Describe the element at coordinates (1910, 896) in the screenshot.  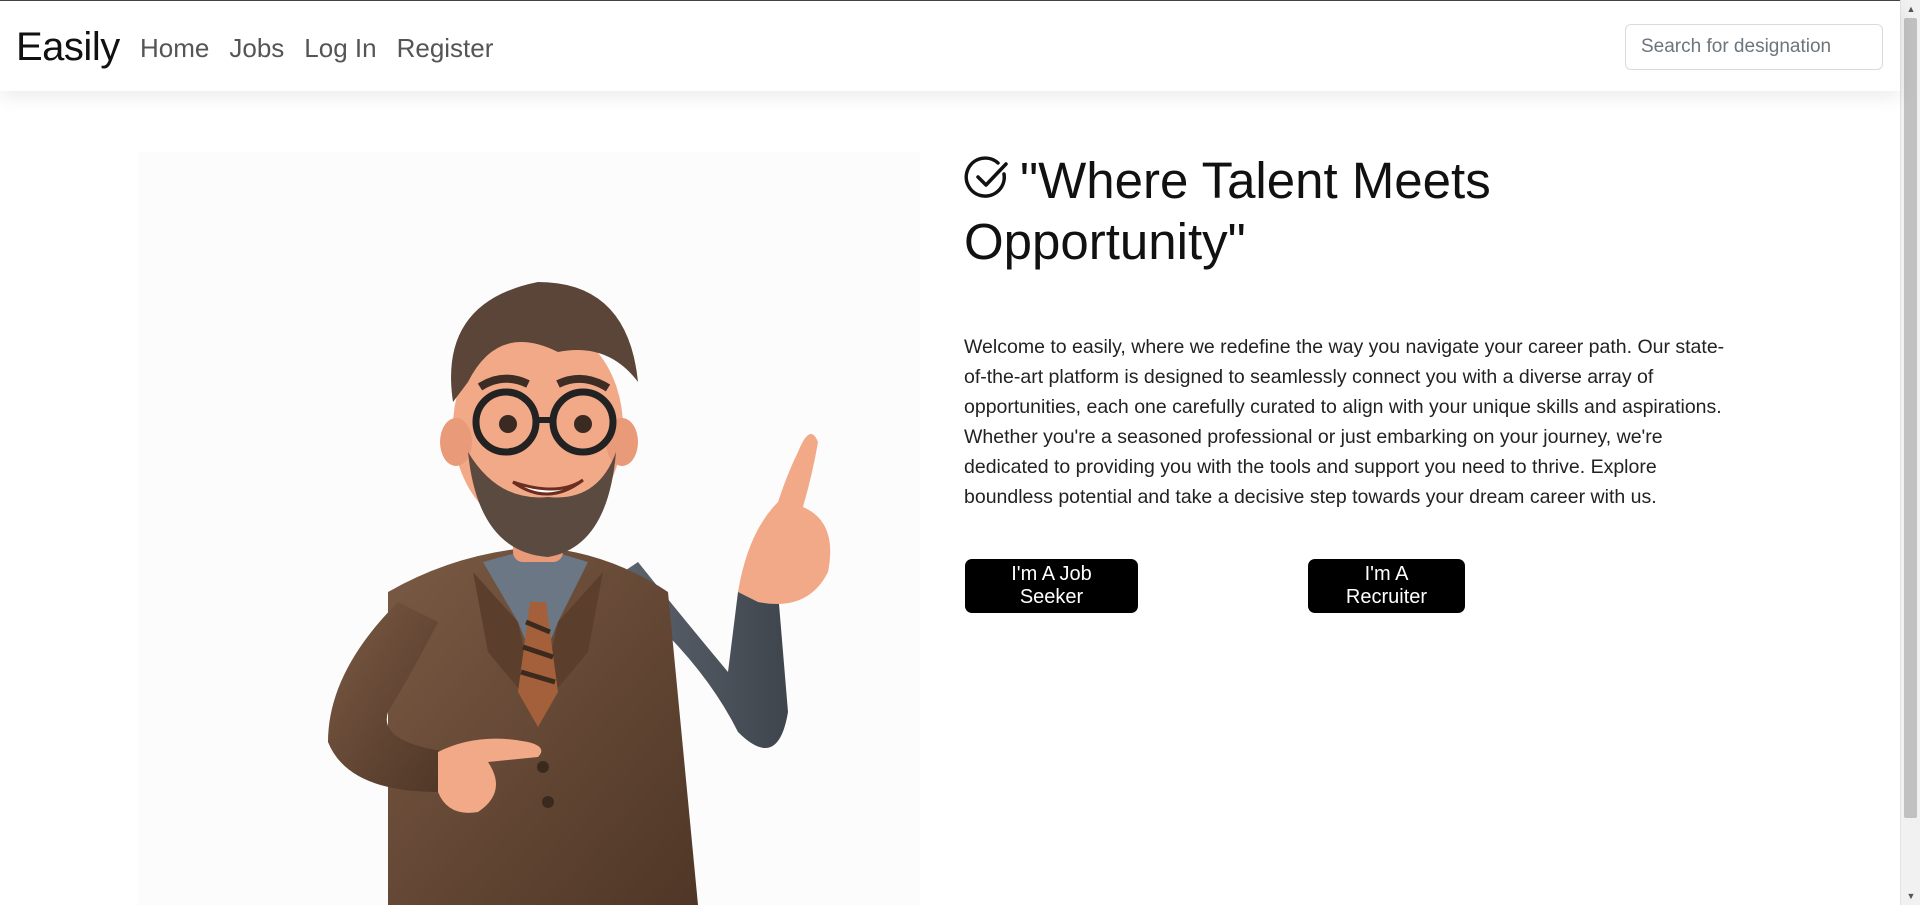
I see `scroll-down-arrow-icon: ▼` at that location.